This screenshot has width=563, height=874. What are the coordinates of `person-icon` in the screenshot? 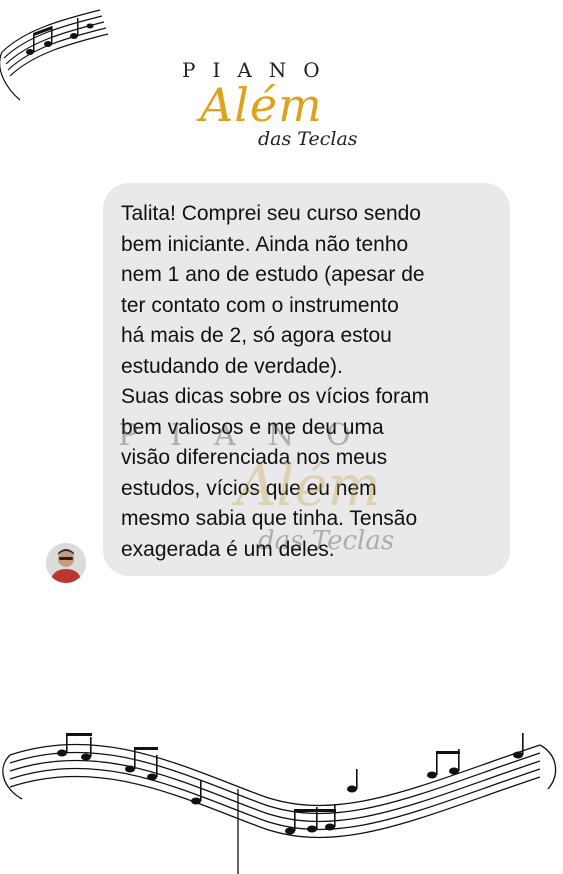 It's located at (66, 563).